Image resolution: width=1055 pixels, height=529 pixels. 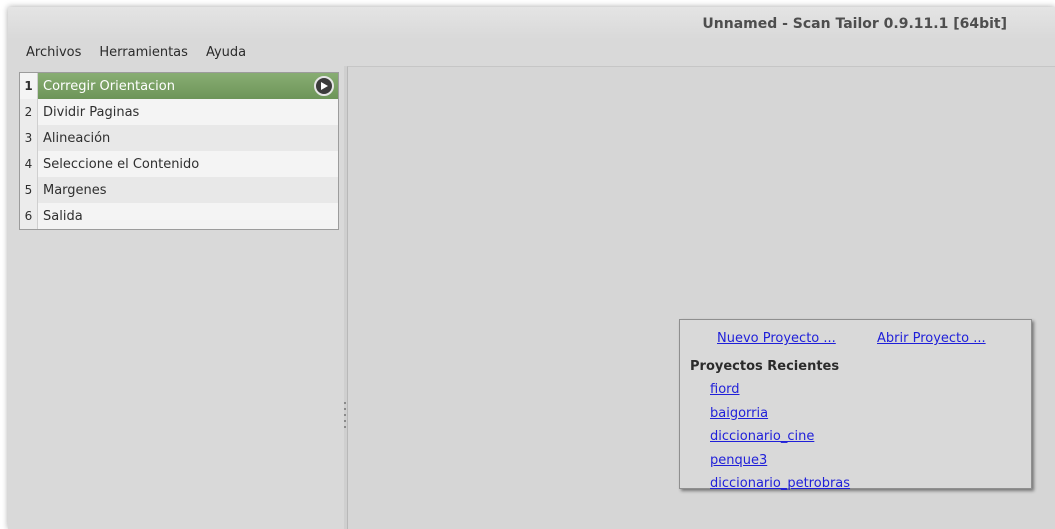 What do you see at coordinates (725, 389) in the screenshot?
I see `recent-project-link: fiord` at bounding box center [725, 389].